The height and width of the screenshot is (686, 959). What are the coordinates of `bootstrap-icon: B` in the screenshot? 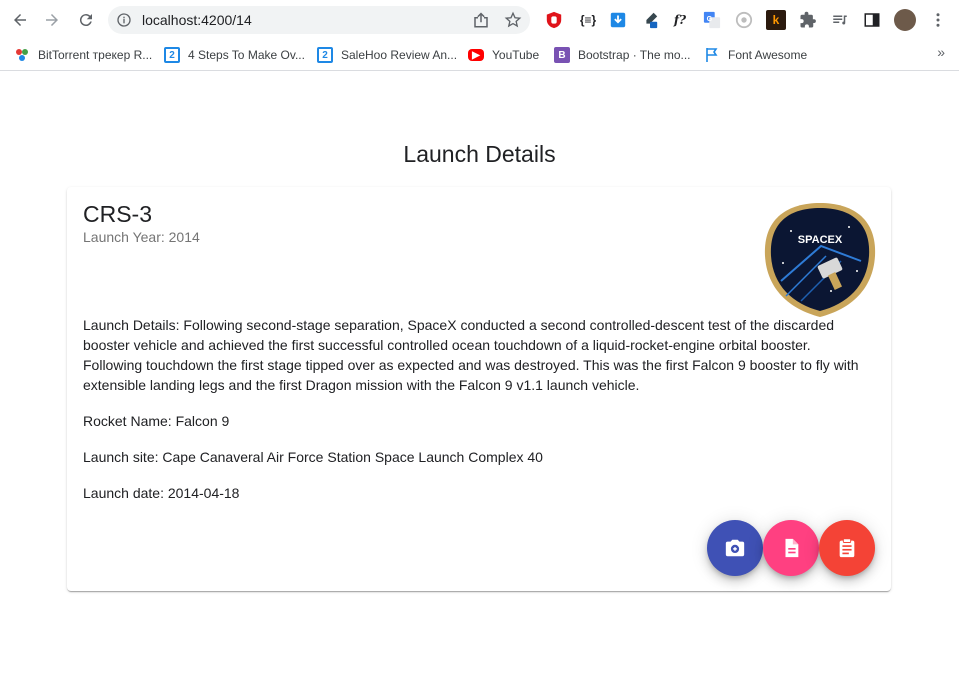 It's located at (562, 55).